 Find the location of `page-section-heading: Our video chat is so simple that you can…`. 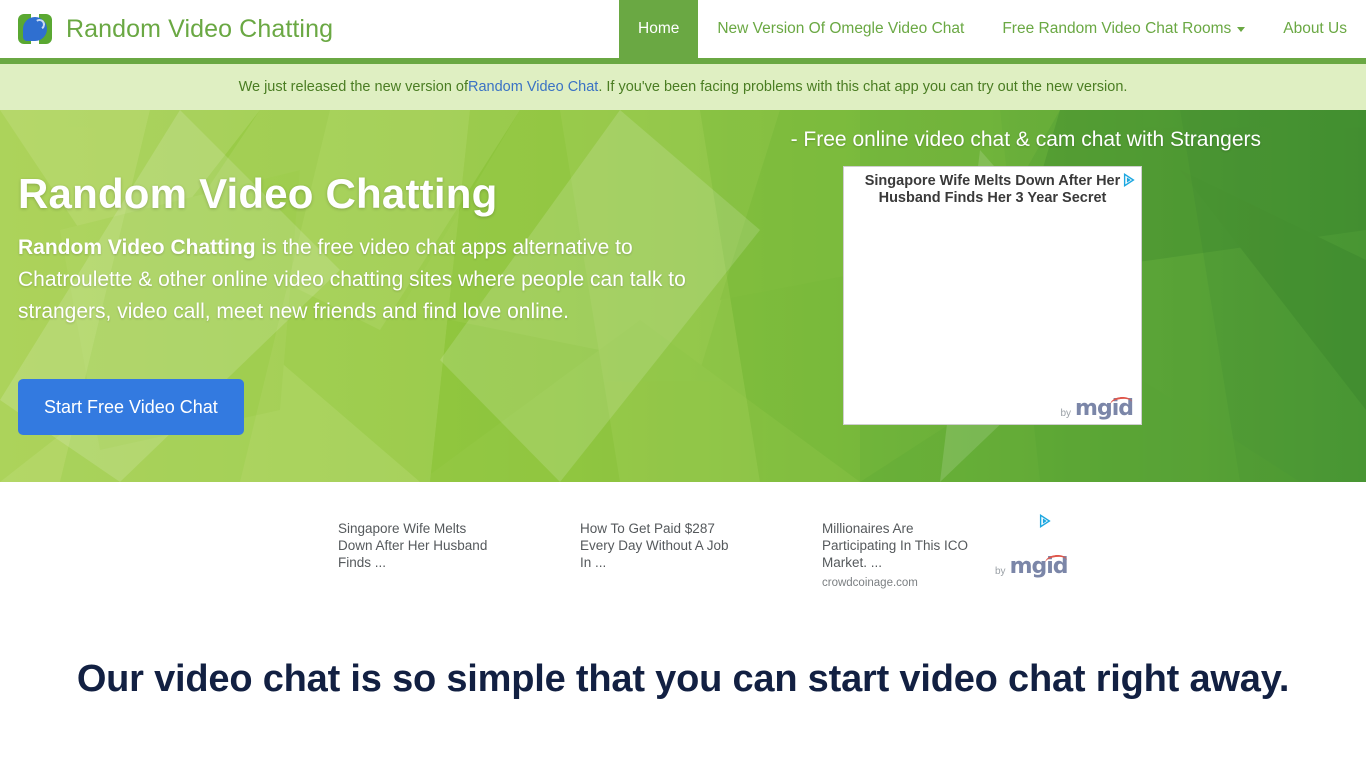

page-section-heading: Our video chat is so simple that you can… is located at coordinates (683, 679).